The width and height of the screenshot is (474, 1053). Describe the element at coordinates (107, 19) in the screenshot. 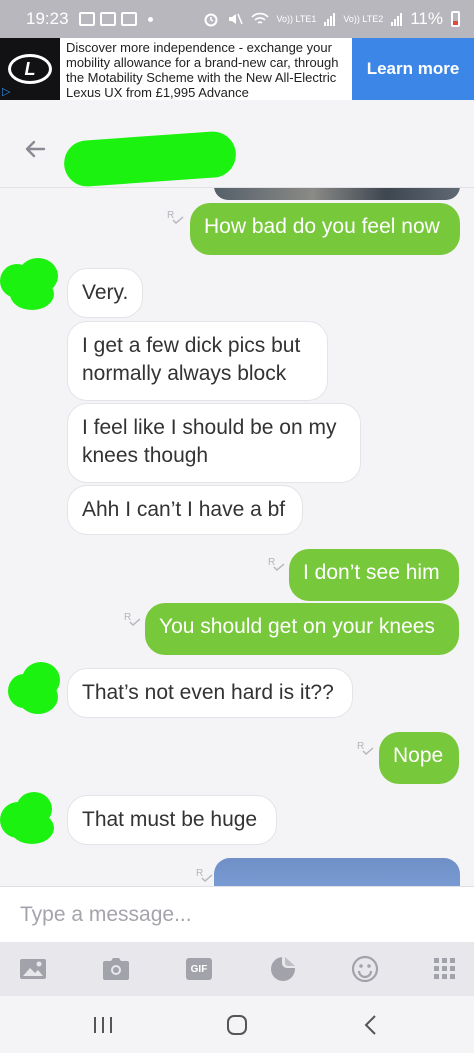

I see `card-notification-icon` at that location.